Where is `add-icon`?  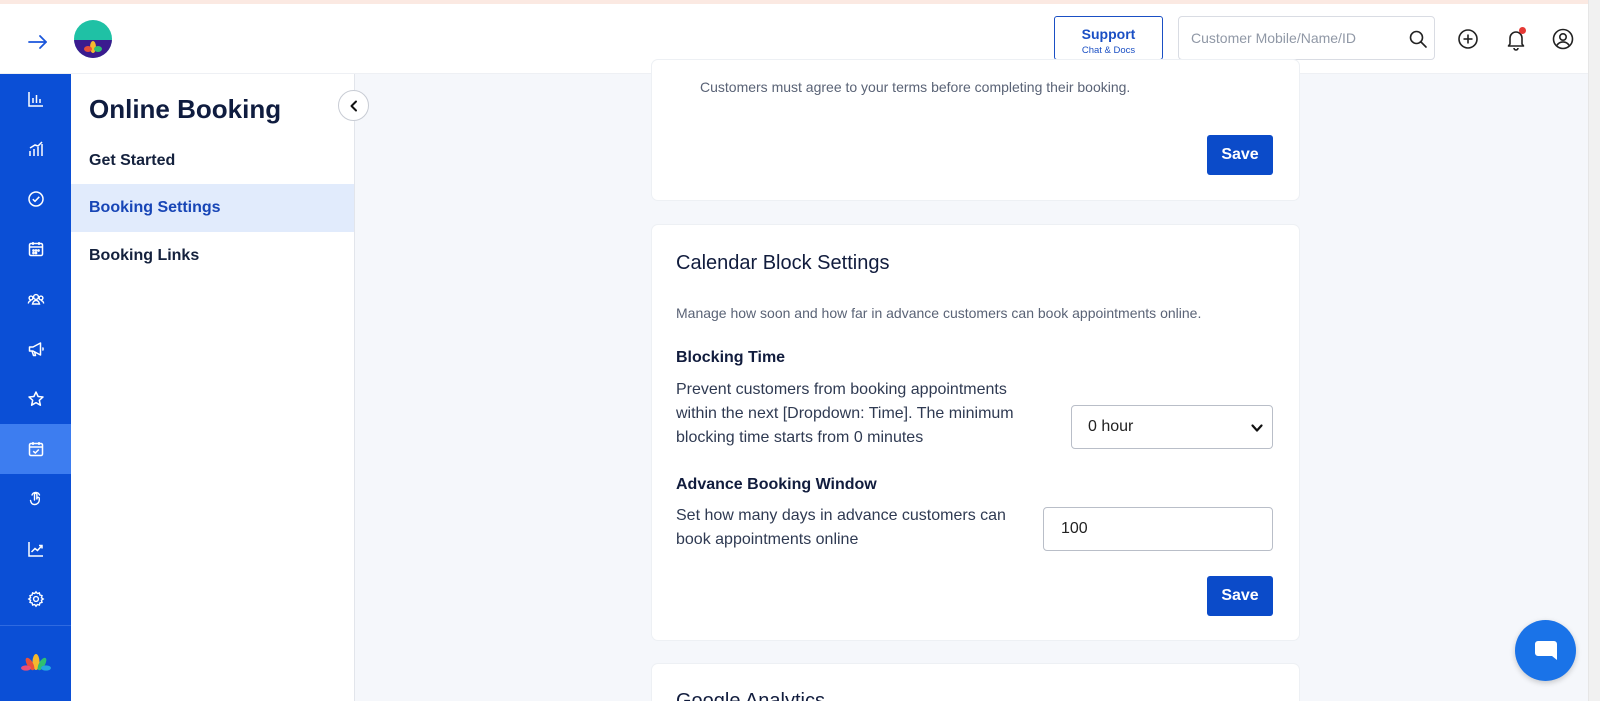
add-icon is located at coordinates (1468, 39).